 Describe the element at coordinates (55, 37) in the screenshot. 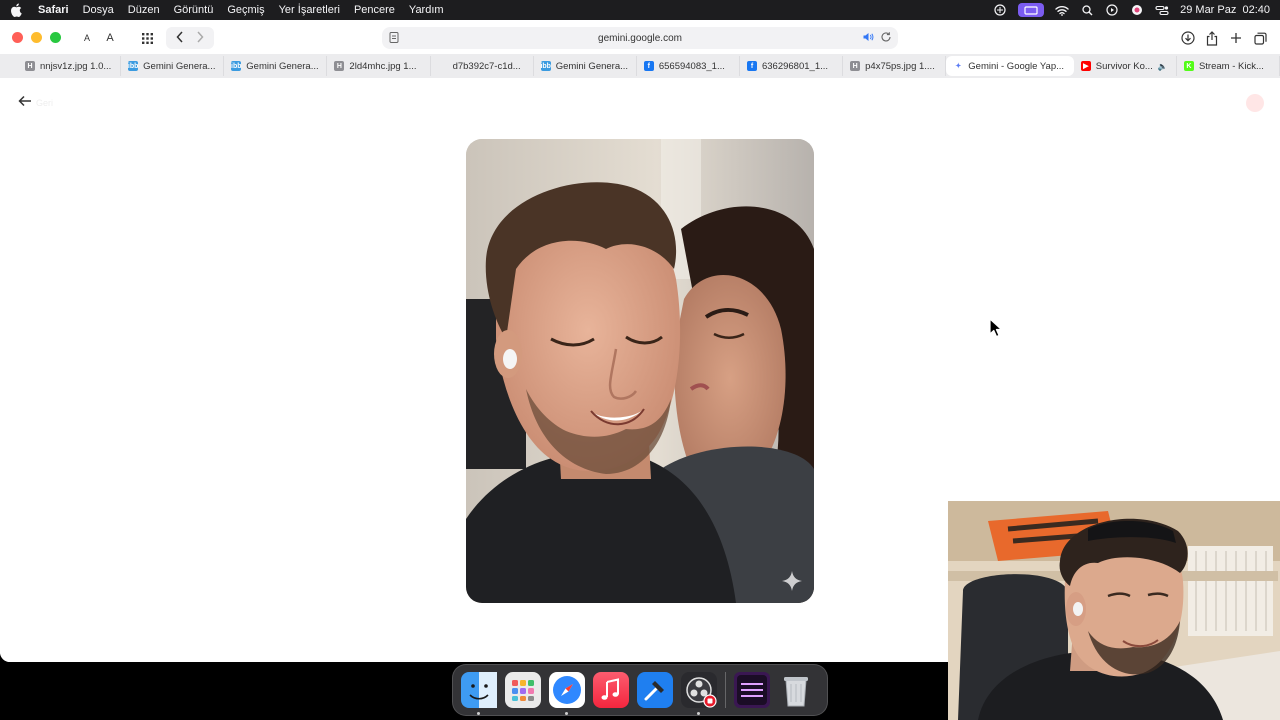

I see `zoom-window-button` at that location.